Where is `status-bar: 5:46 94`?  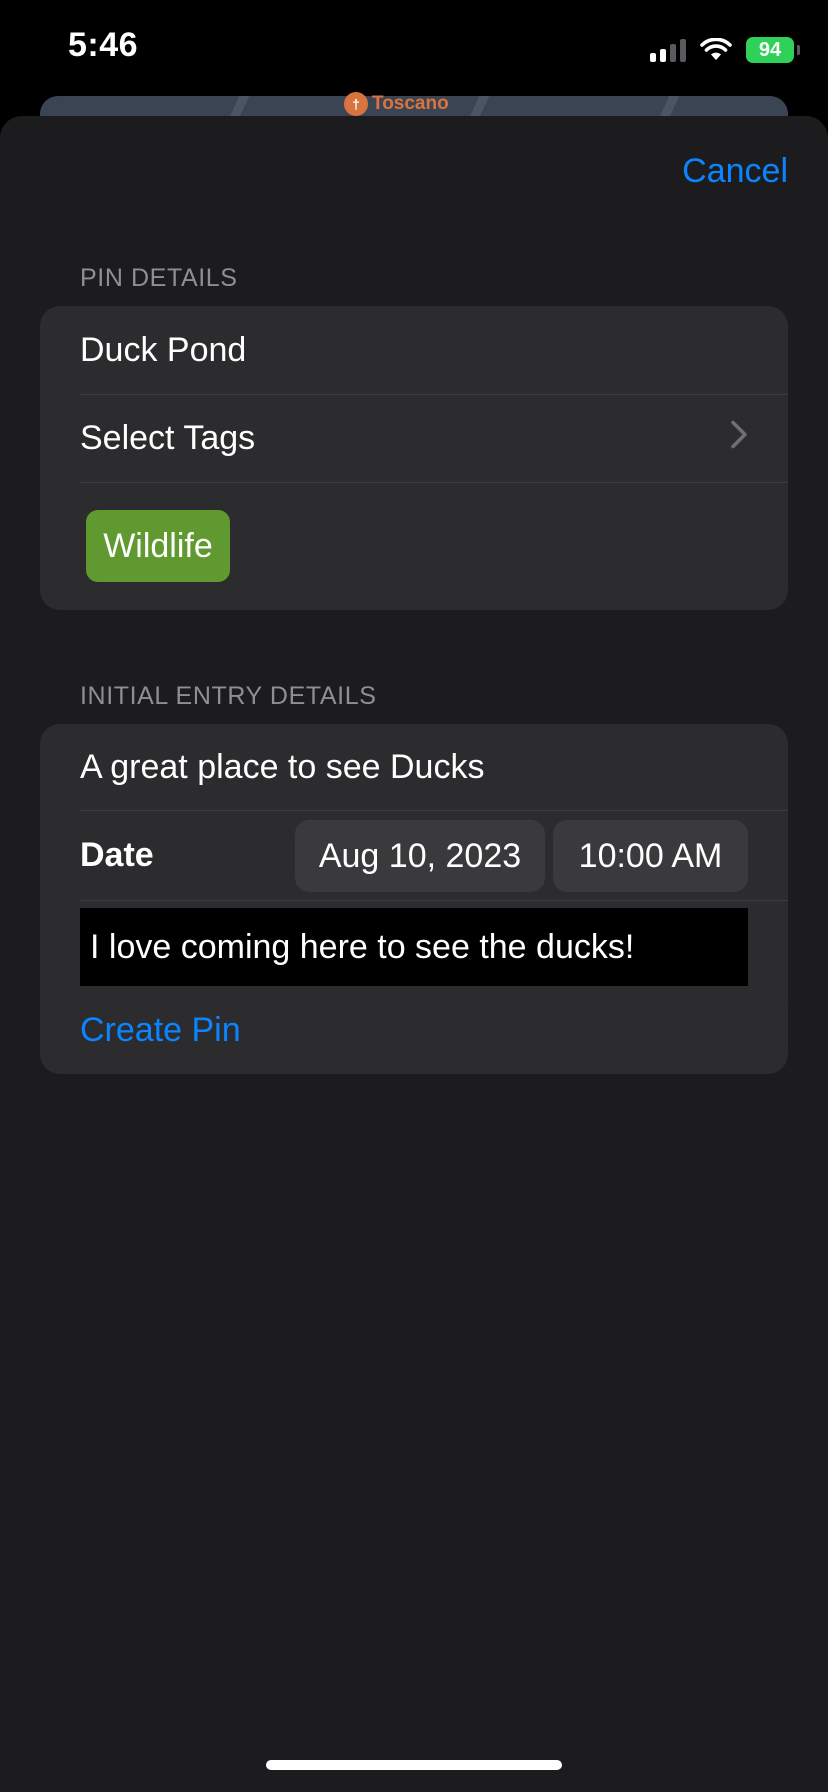
status-bar: 5:46 94 is located at coordinates (414, 50).